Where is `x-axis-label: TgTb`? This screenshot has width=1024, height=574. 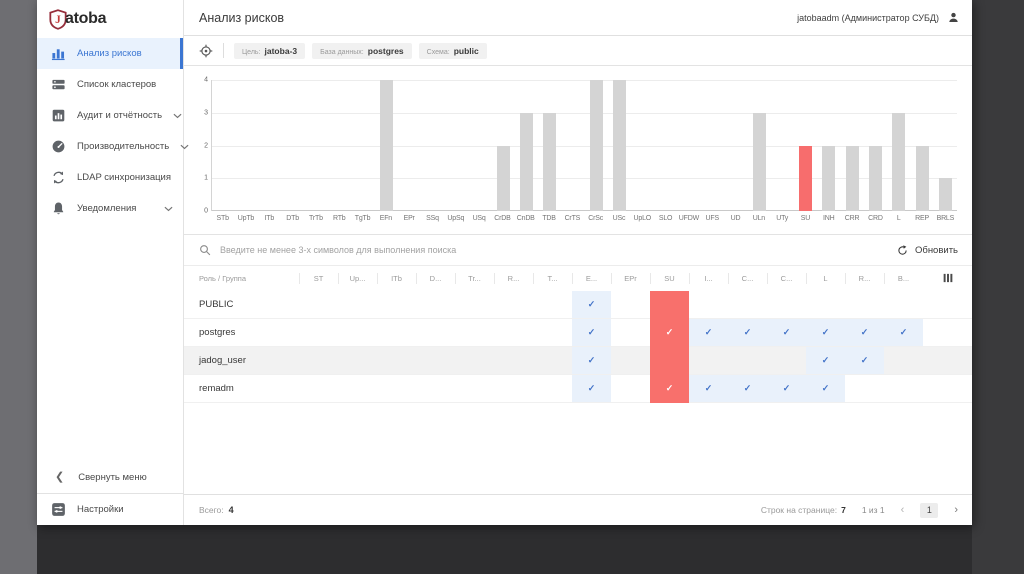
x-axis-label: TgTb is located at coordinates (362, 218).